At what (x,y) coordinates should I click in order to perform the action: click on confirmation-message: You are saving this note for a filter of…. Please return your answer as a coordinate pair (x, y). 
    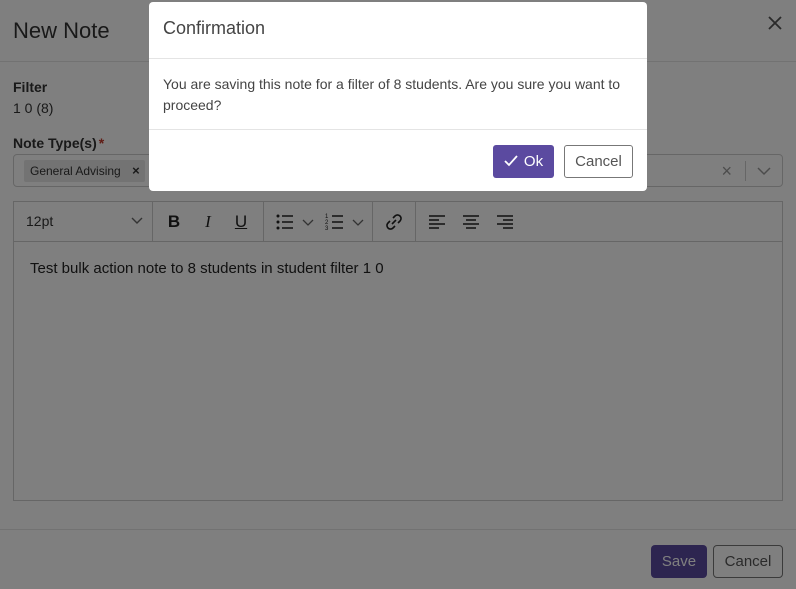
    Looking at the image, I should click on (392, 94).